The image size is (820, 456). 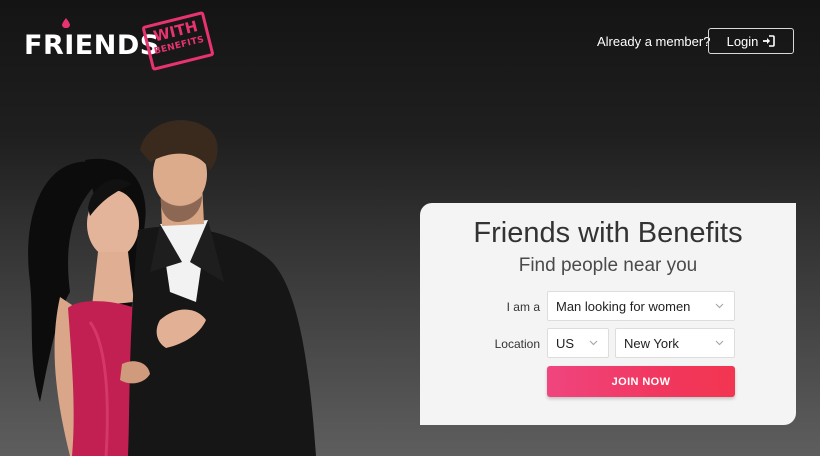 I want to click on card-title: Friends with Benefits, so click(x=608, y=233).